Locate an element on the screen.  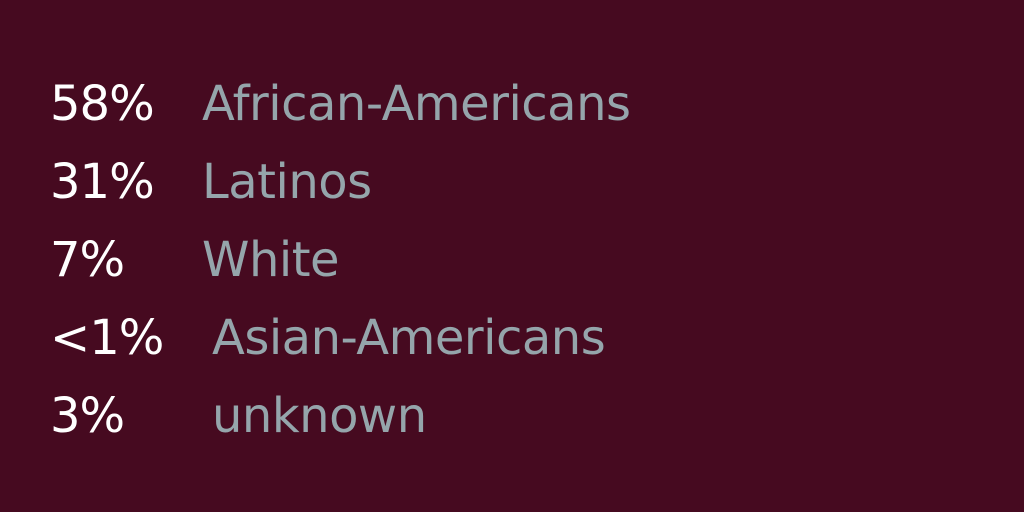
percent-value: 7% is located at coordinates (87, 260).